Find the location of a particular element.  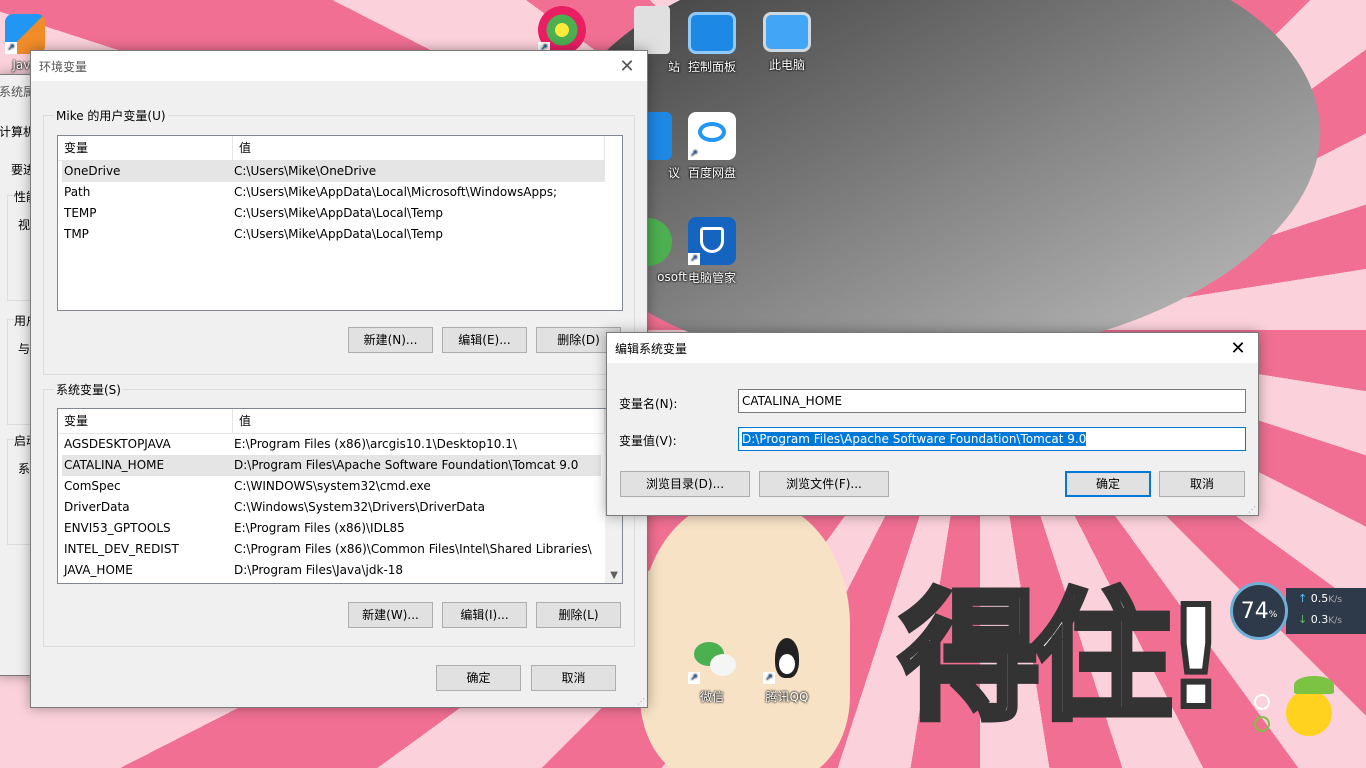

title-bar: 编辑系统变量 ✕ is located at coordinates (932, 348).